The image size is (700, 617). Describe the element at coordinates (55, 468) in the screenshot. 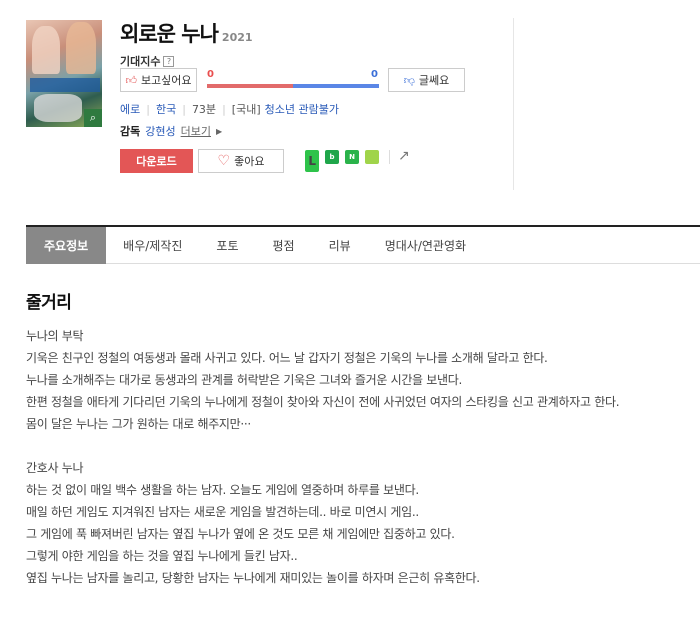

I see `story-title: 간호사 누나` at that location.